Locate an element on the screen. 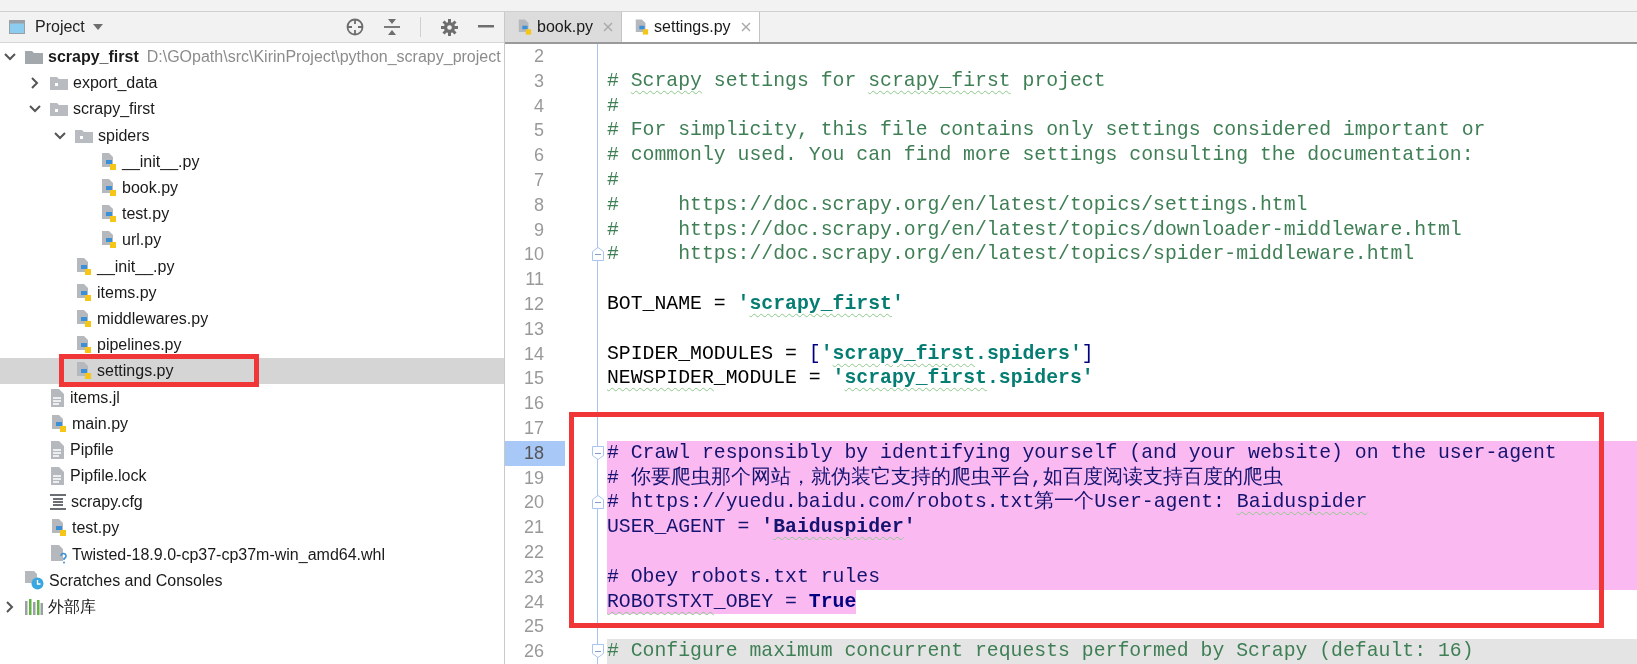 This screenshot has height=664, width=1637. misspelled-word: ROBOTSTXT is located at coordinates (660, 601).